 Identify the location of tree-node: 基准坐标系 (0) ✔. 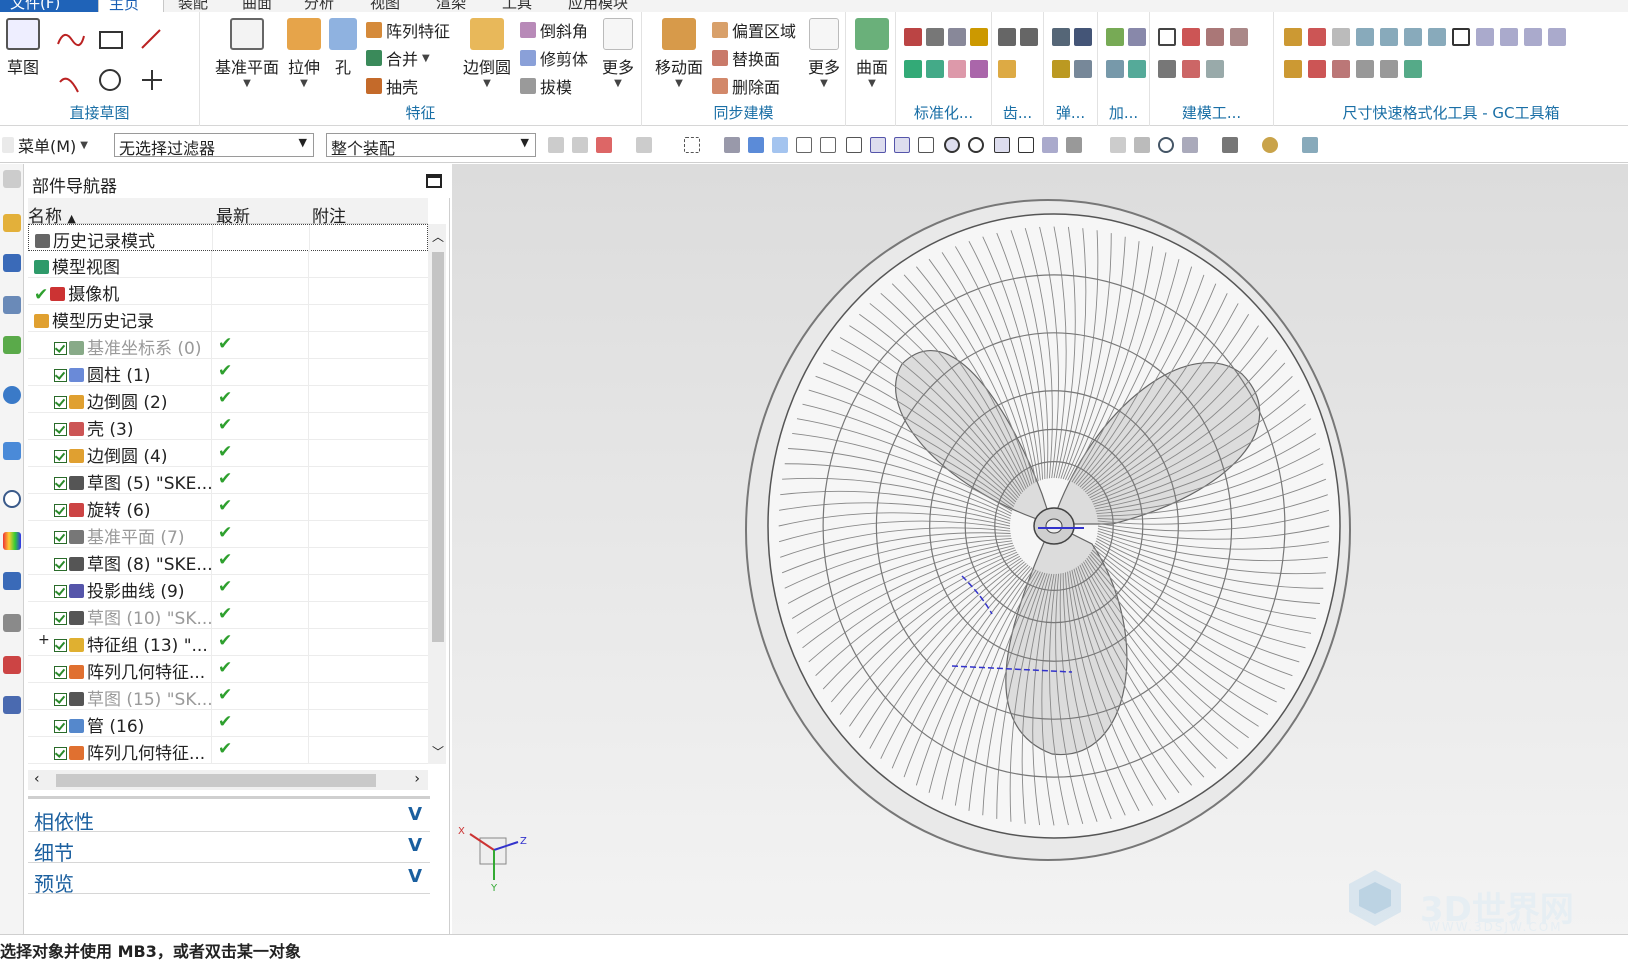
(228, 345).